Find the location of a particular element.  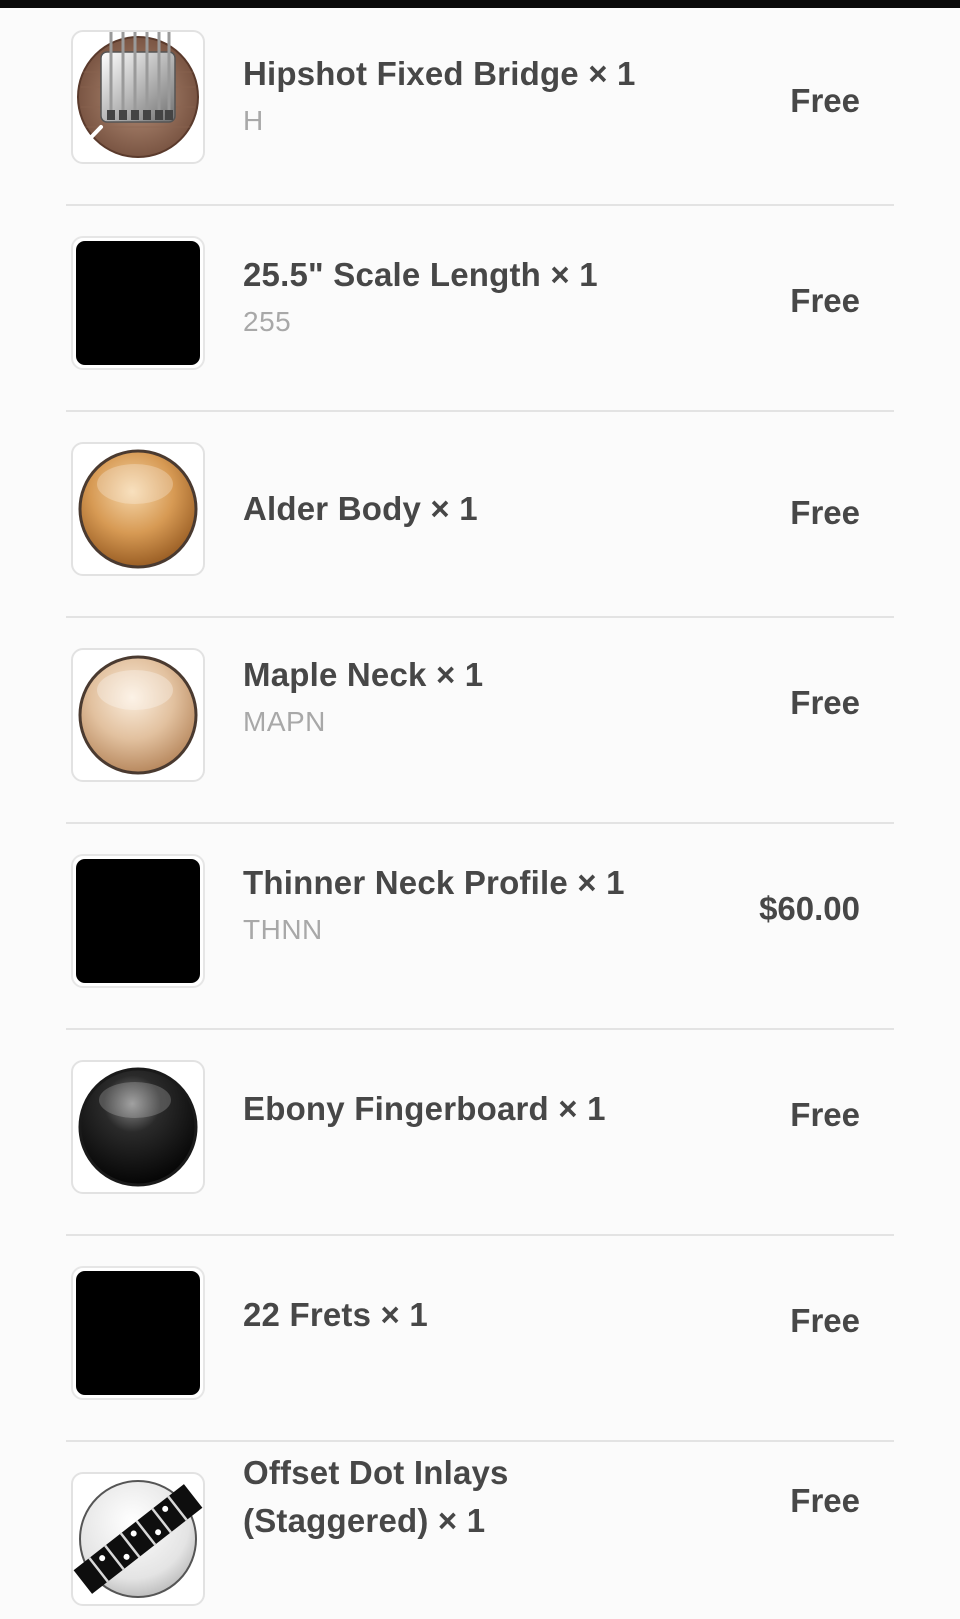

item-name: Ebony Fingerboard × 1 is located at coordinates (424, 1108).